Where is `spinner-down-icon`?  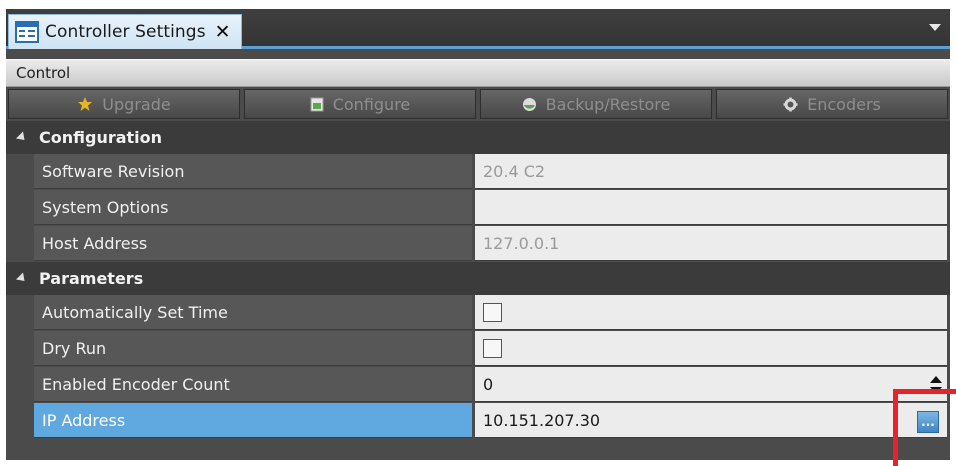
spinner-down-icon is located at coordinates (936, 390).